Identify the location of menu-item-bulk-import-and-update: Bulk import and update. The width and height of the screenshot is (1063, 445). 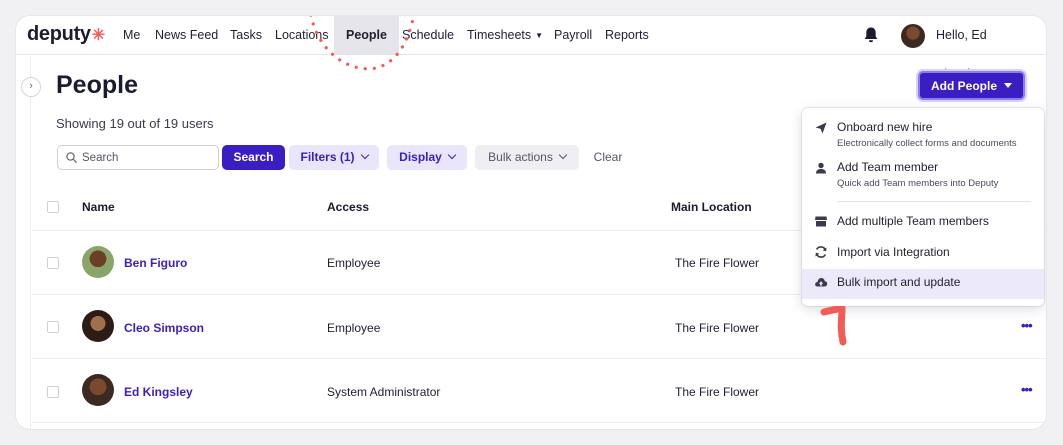
(923, 284).